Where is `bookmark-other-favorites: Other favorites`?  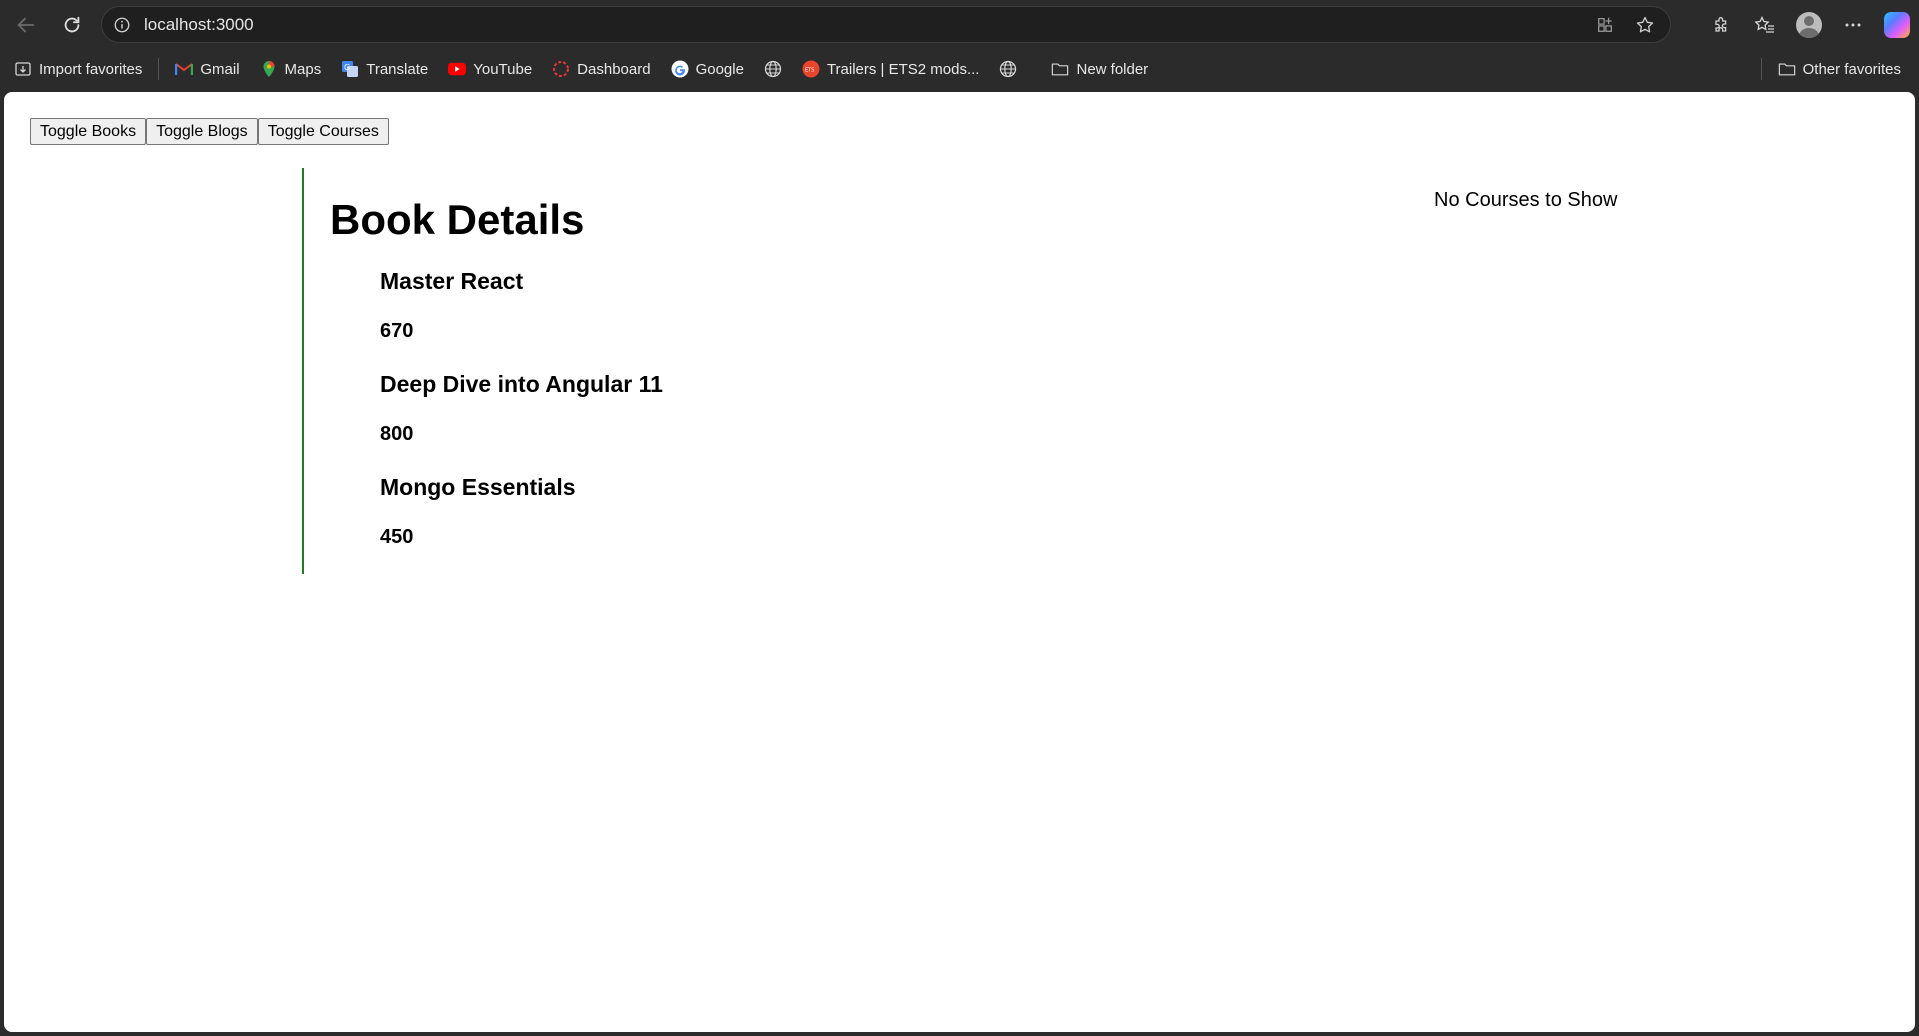
bookmark-other-favorites: Other favorites is located at coordinates (1839, 69).